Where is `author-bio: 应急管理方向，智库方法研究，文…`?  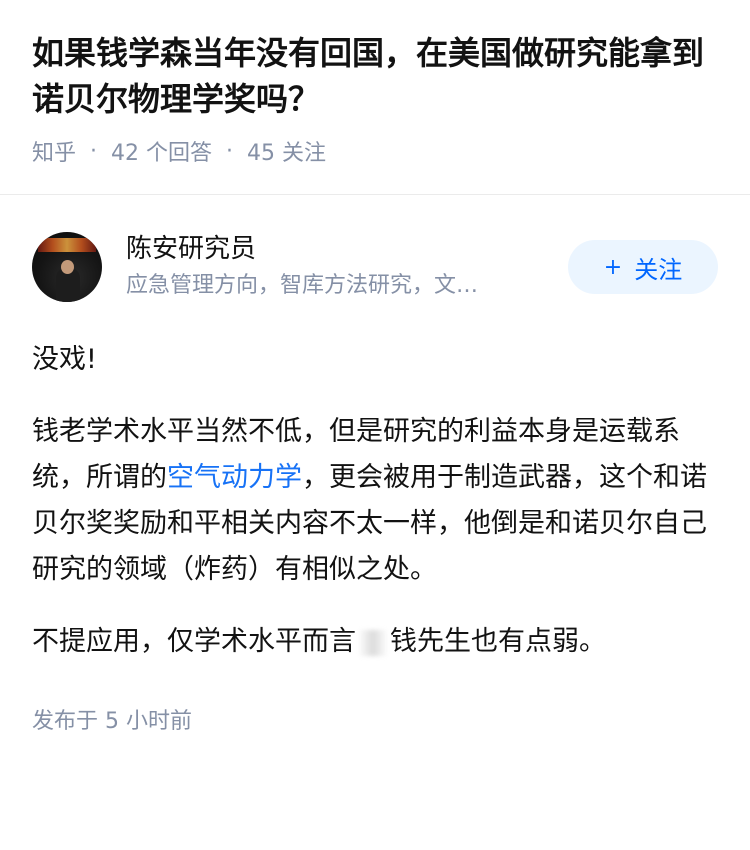 author-bio: 应急管理方向，智库方法研究，文… is located at coordinates (302, 285).